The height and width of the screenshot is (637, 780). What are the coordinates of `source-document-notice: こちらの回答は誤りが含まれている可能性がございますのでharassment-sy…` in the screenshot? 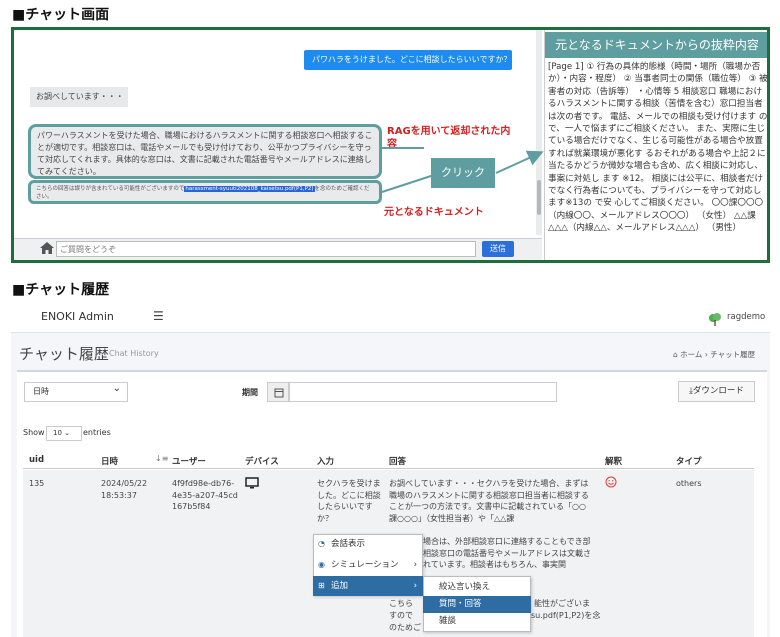 It's located at (205, 192).